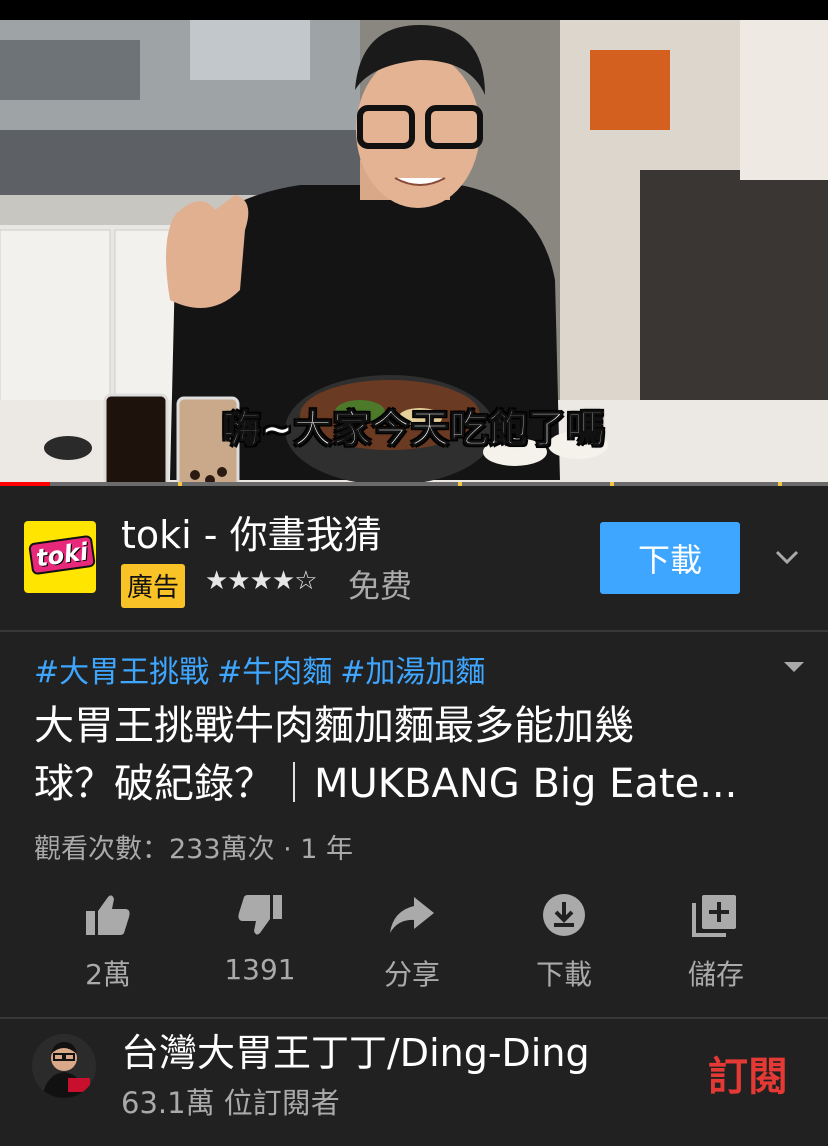 This screenshot has height=1146, width=828. Describe the element at coordinates (414, 558) in the screenshot. I see `ad-banner: toki toki - 你畫我猜 廣告 ★★★★☆ 免费 下載` at that location.